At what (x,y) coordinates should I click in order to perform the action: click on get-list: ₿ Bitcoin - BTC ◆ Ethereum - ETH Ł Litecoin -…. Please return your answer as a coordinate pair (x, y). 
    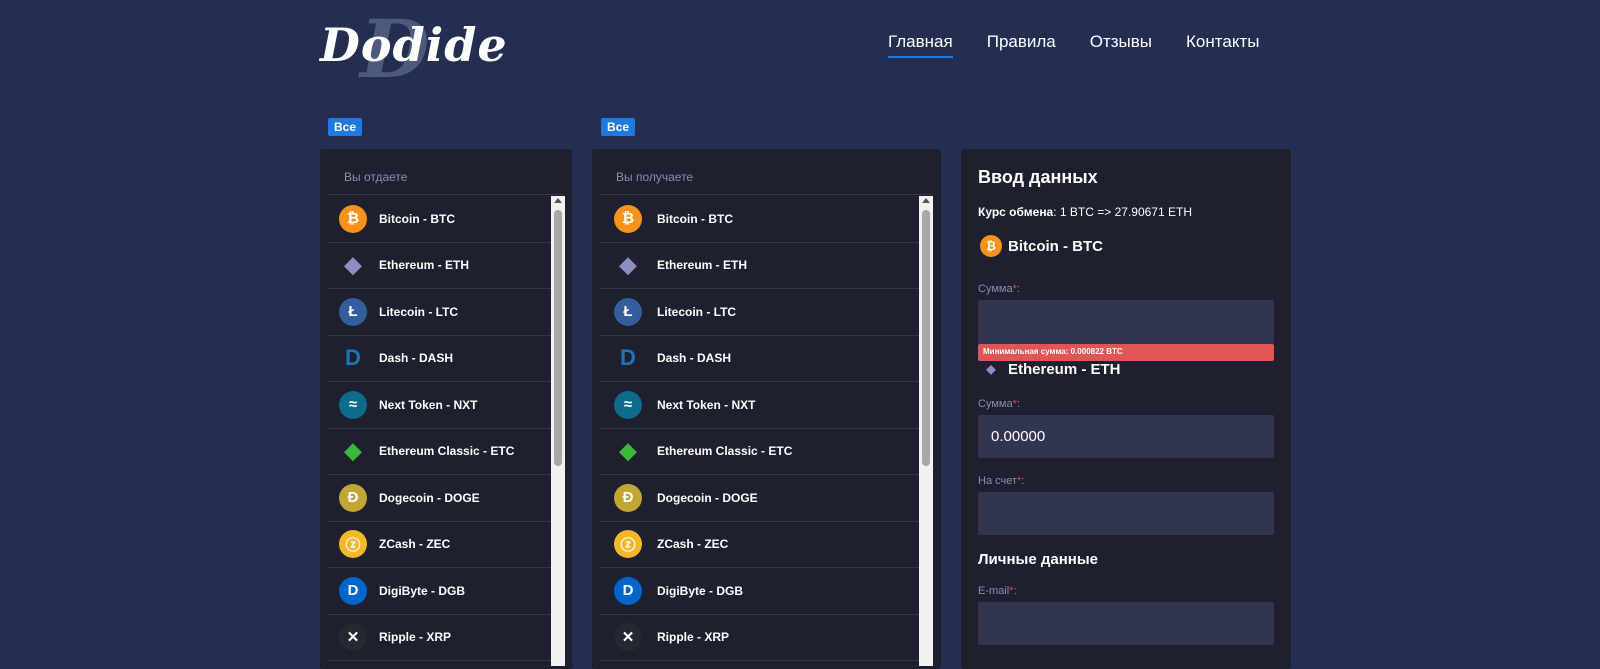
    Looking at the image, I should click on (759, 428).